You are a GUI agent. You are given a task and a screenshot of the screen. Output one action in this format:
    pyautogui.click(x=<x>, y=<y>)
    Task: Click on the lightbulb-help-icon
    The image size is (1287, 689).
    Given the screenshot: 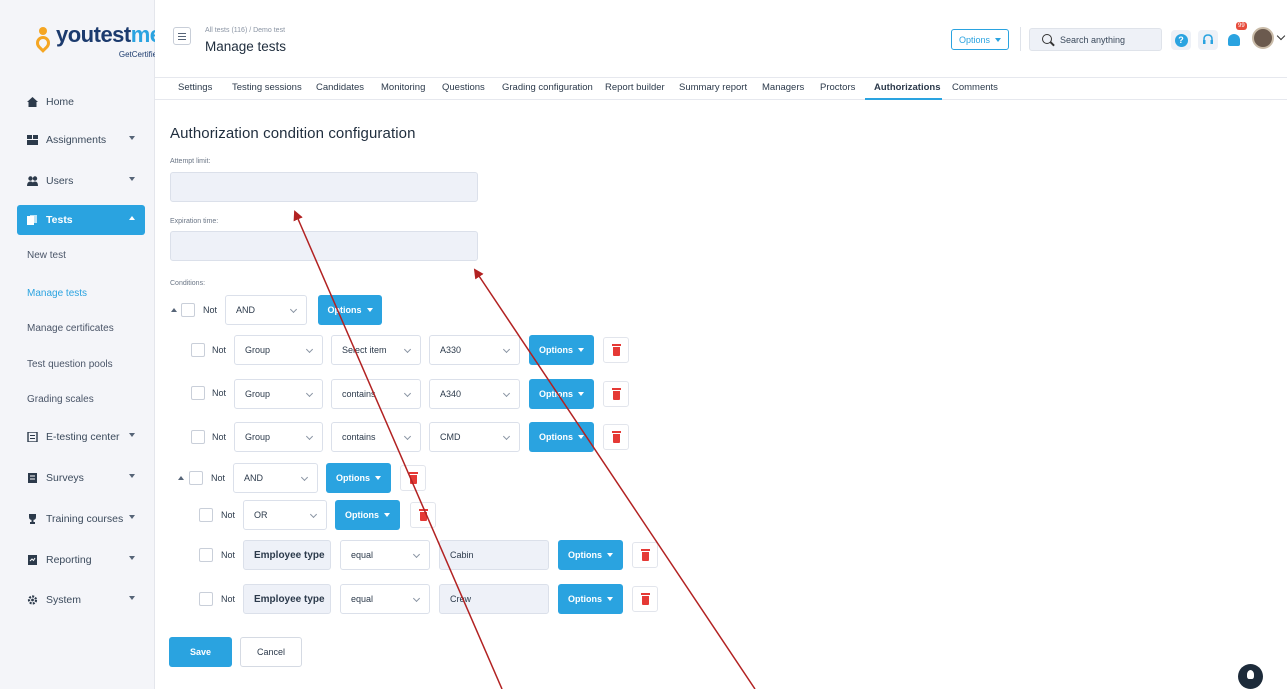 What is the action you would take?
    pyautogui.click(x=1250, y=676)
    